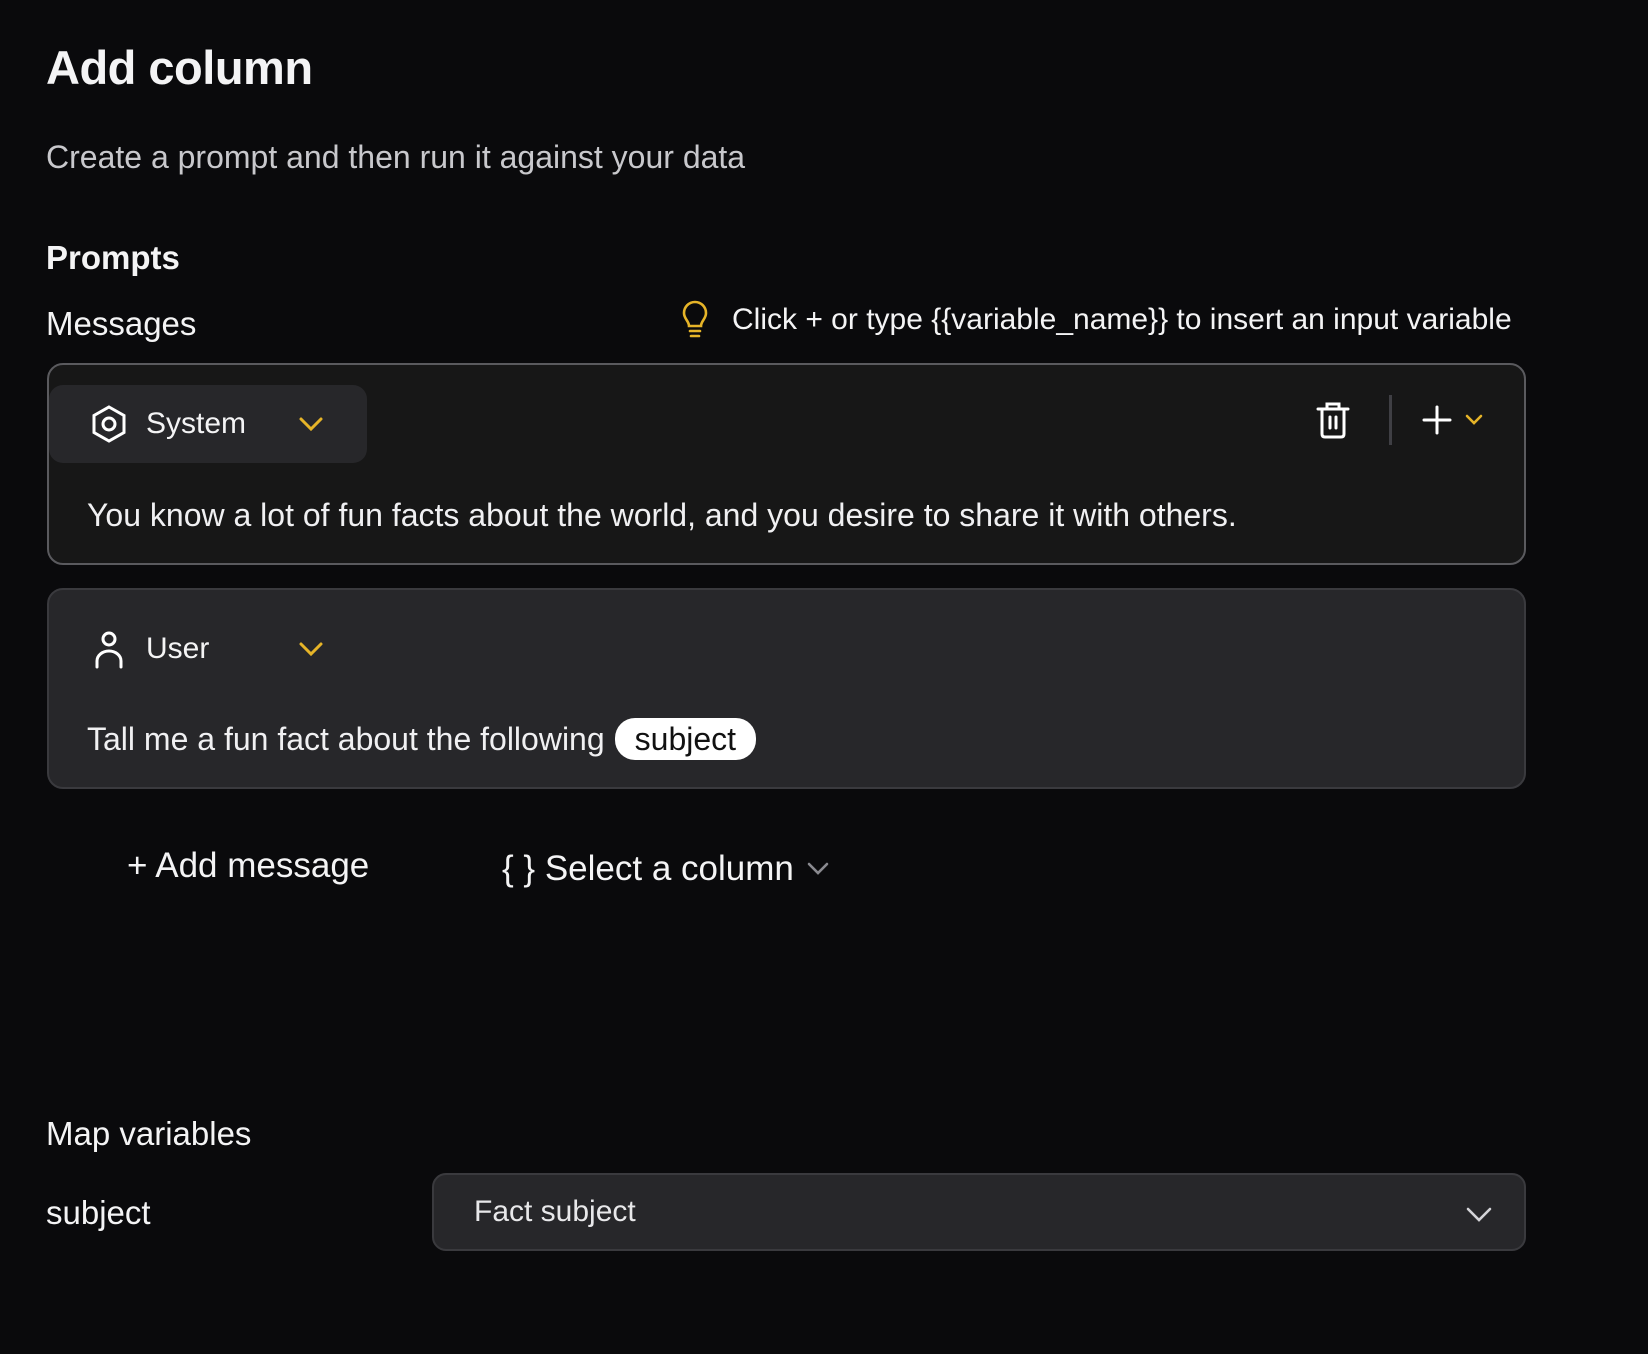 Image resolution: width=1648 pixels, height=1354 pixels. What do you see at coordinates (1333, 420) in the screenshot?
I see `trash-icon` at bounding box center [1333, 420].